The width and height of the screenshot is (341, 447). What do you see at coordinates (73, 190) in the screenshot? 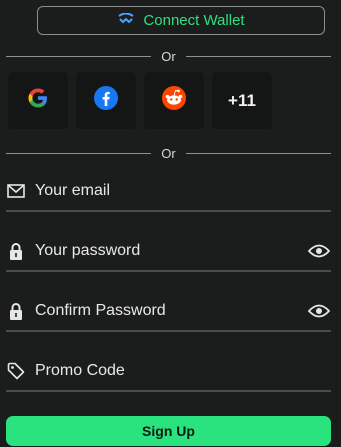
I see `email-placeholder: Your email` at bounding box center [73, 190].